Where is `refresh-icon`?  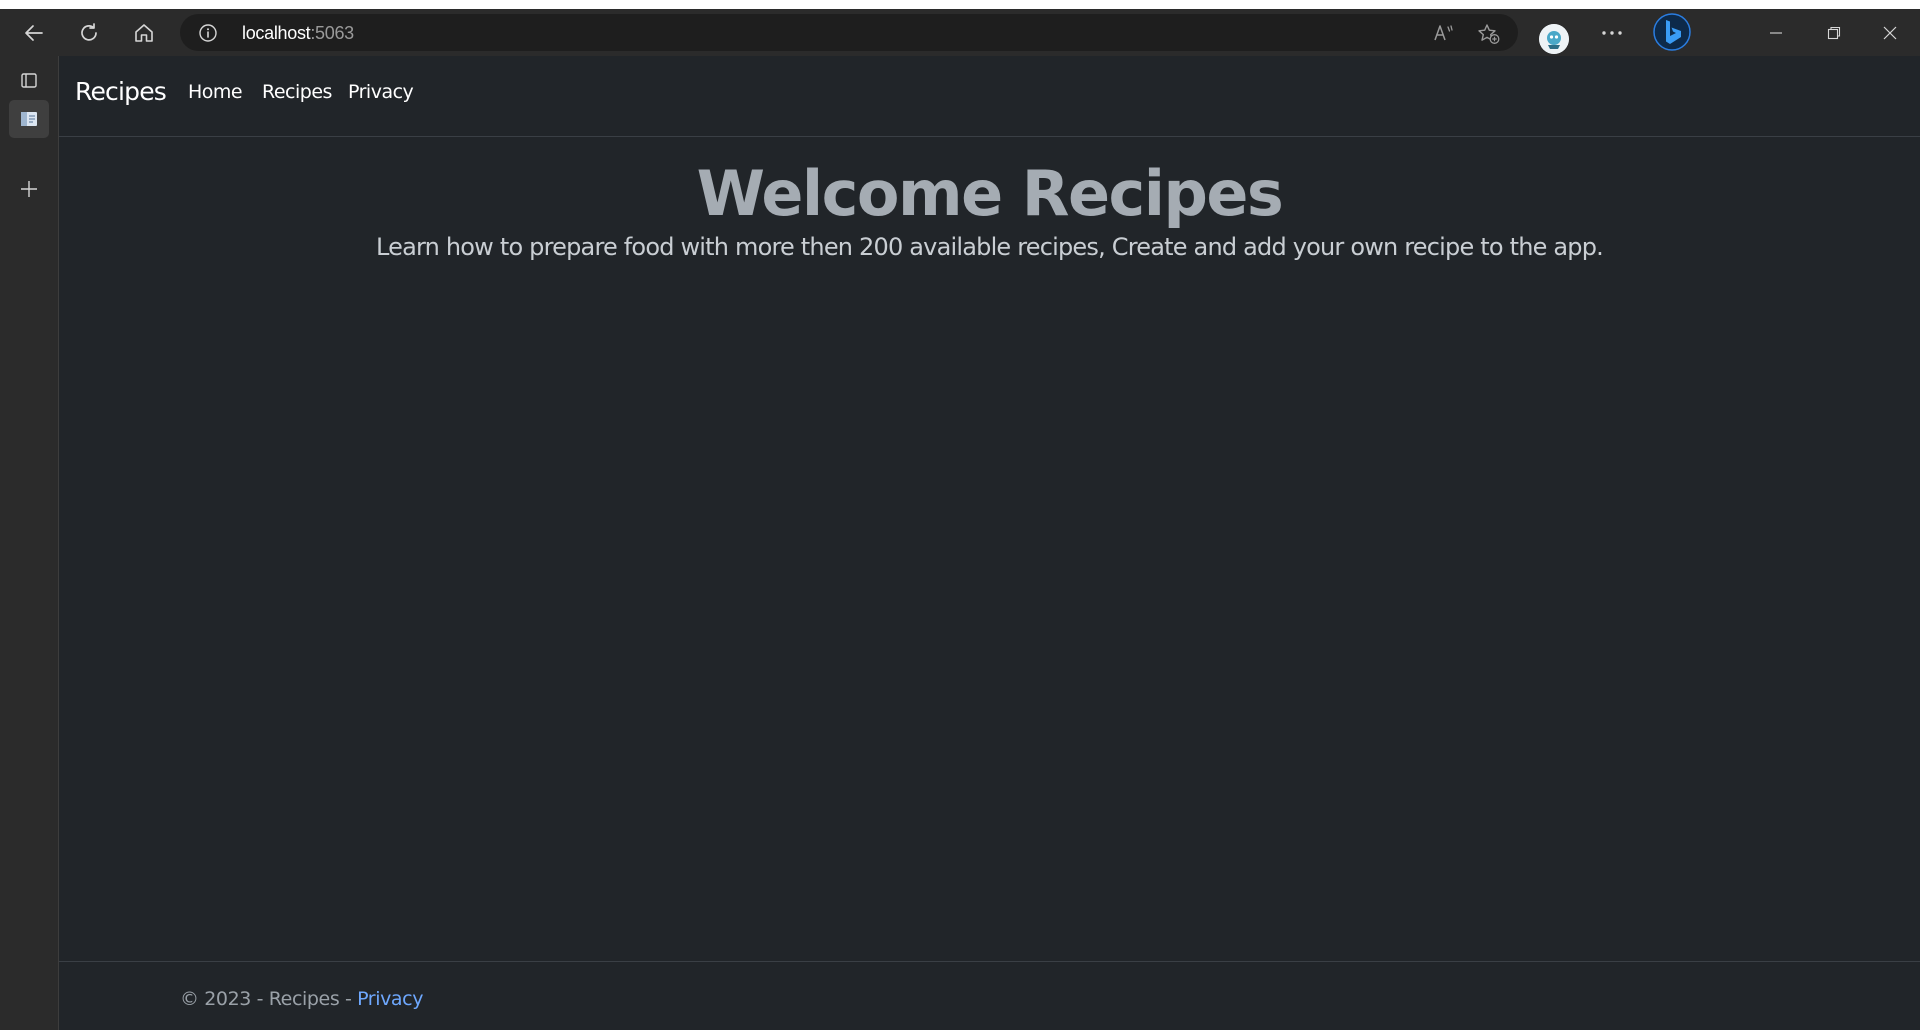
refresh-icon is located at coordinates (89, 32).